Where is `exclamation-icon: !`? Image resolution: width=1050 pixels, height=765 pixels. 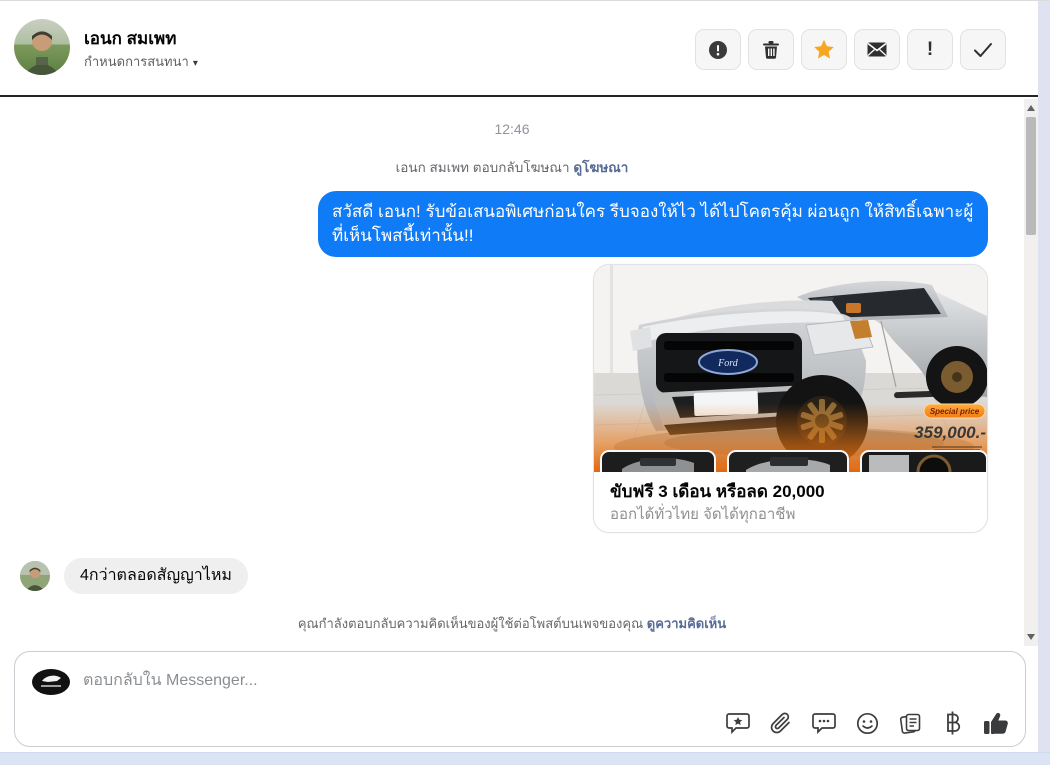 exclamation-icon: ! is located at coordinates (930, 49).